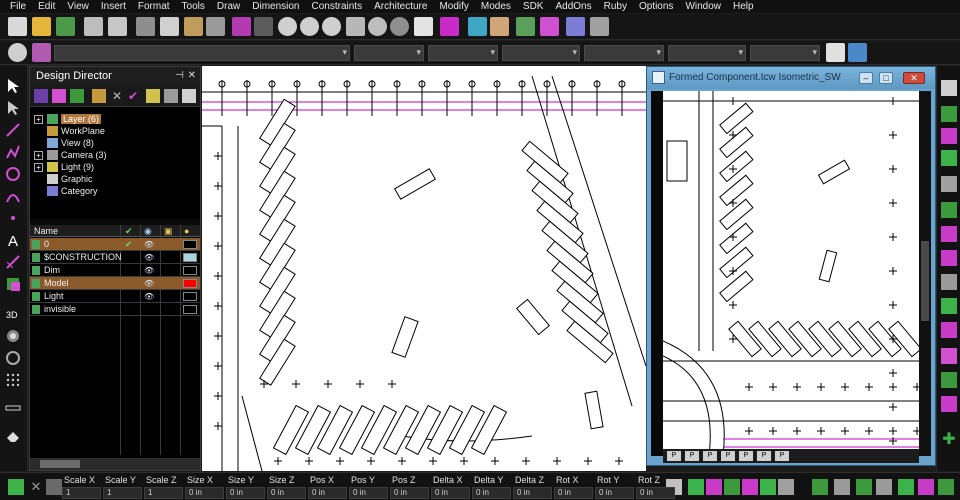 This screenshot has width=960, height=500. What do you see at coordinates (63, 179) in the screenshot?
I see `tree-item: Graphic` at bounding box center [63, 179].